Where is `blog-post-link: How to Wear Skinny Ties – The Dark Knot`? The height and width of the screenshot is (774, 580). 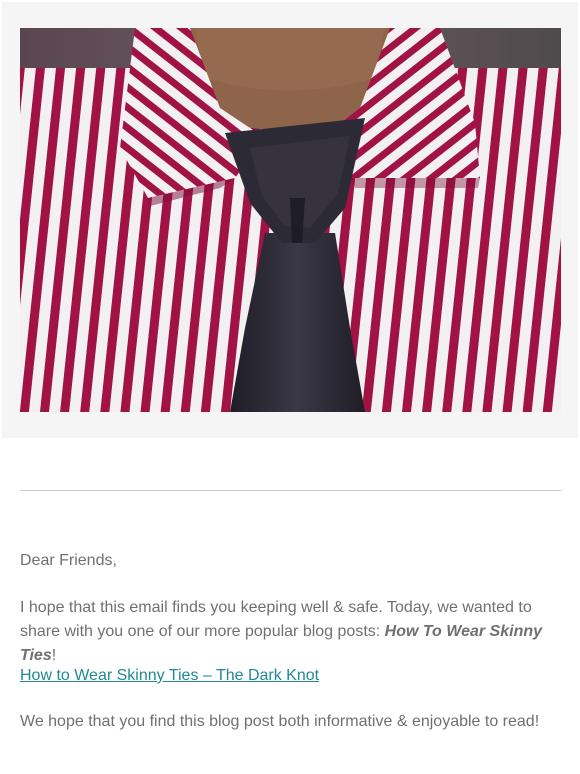
blog-post-link: How to Wear Skinny Ties – The Dark Knot is located at coordinates (169, 675).